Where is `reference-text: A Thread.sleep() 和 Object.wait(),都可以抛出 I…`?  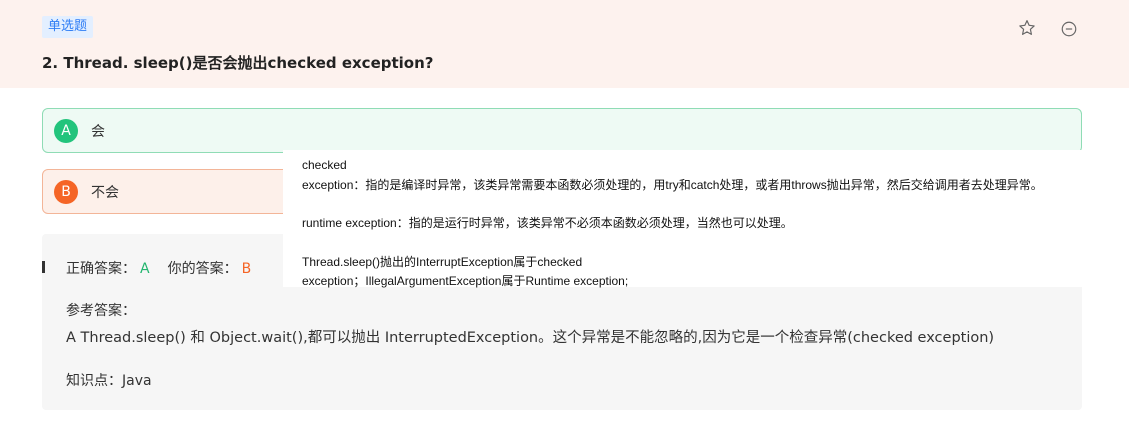 reference-text: A Thread.sleep() 和 Object.wait(),都可以抛出 I… is located at coordinates (530, 338).